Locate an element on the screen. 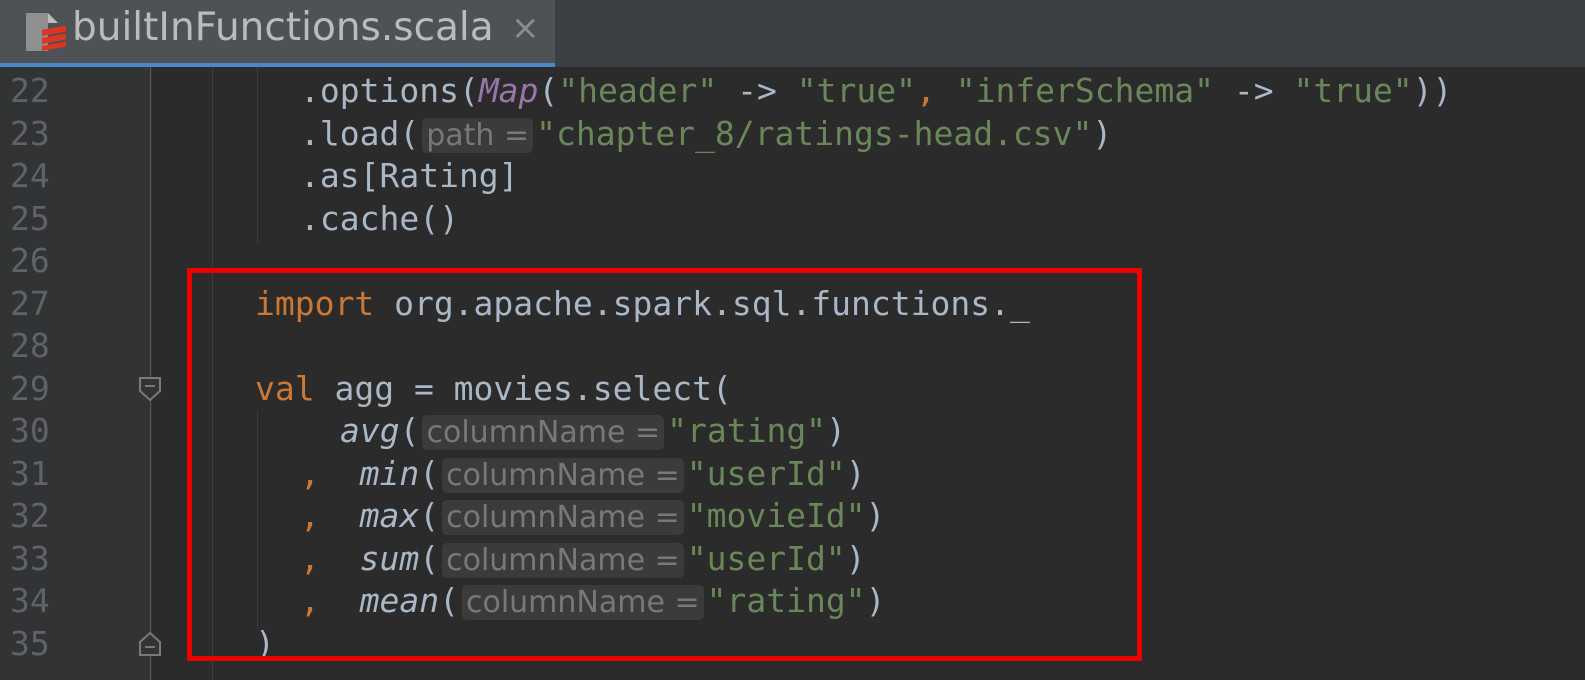 Image resolution: width=1585 pixels, height=680 pixels. tab-builtinfunctions: builtInFunctions.scala × is located at coordinates (277, 33).